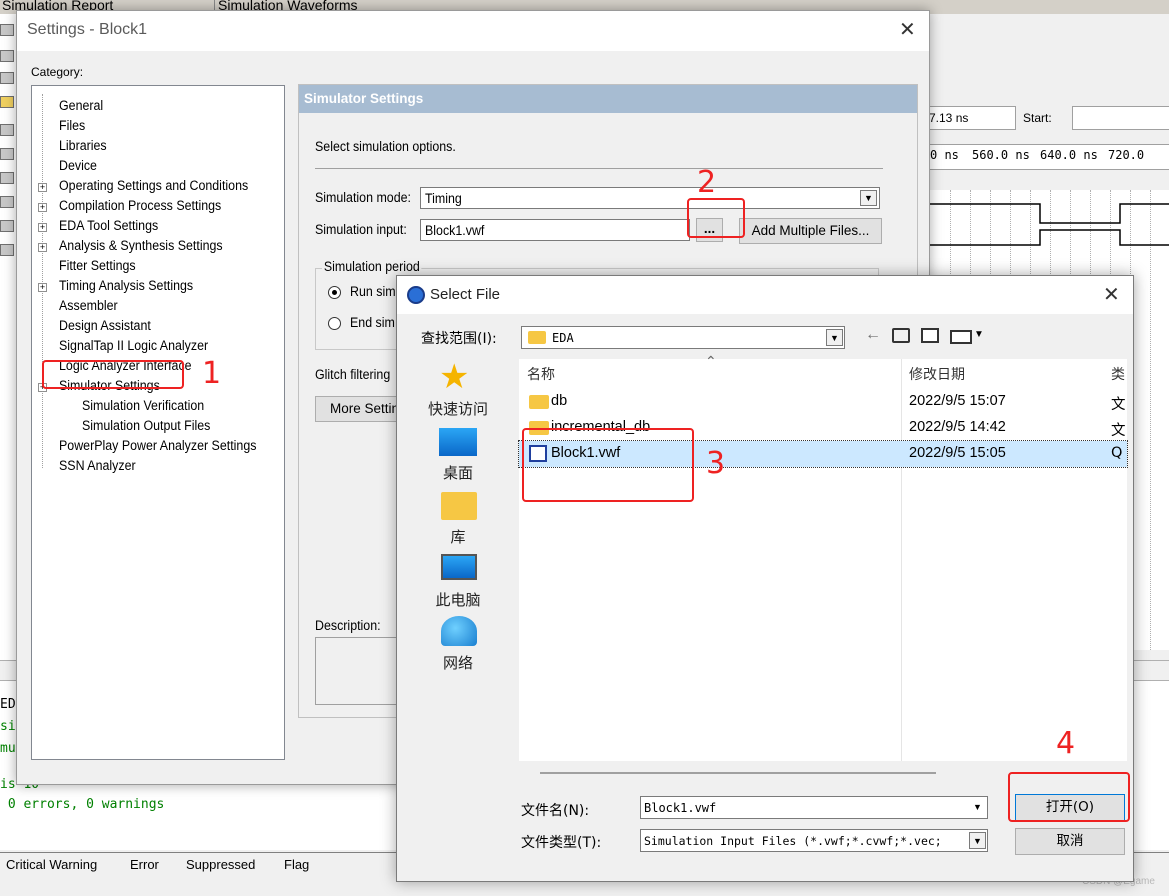 The image size is (1169, 896). I want to click on settings-close-icon: ✕, so click(907, 29).